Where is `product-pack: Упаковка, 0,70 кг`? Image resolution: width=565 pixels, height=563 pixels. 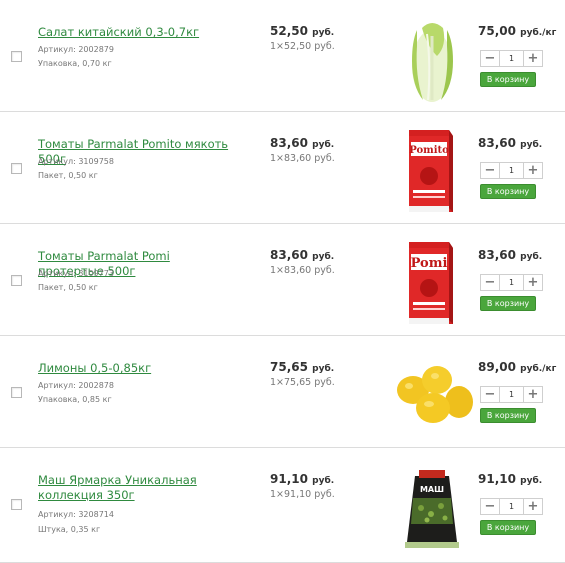 product-pack: Упаковка, 0,70 кг is located at coordinates (75, 63).